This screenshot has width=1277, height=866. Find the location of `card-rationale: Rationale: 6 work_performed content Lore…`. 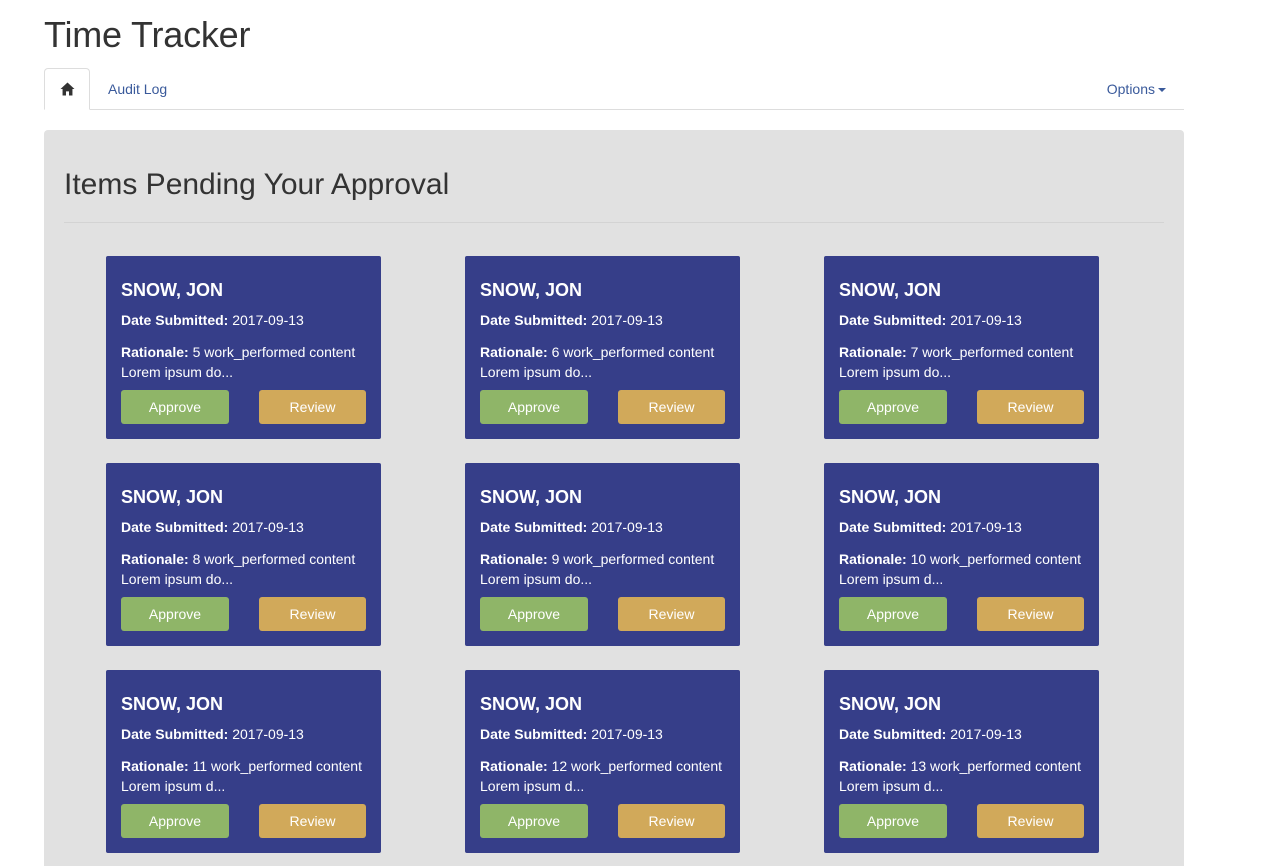

card-rationale: Rationale: 6 work_performed content Lore… is located at coordinates (607, 362).